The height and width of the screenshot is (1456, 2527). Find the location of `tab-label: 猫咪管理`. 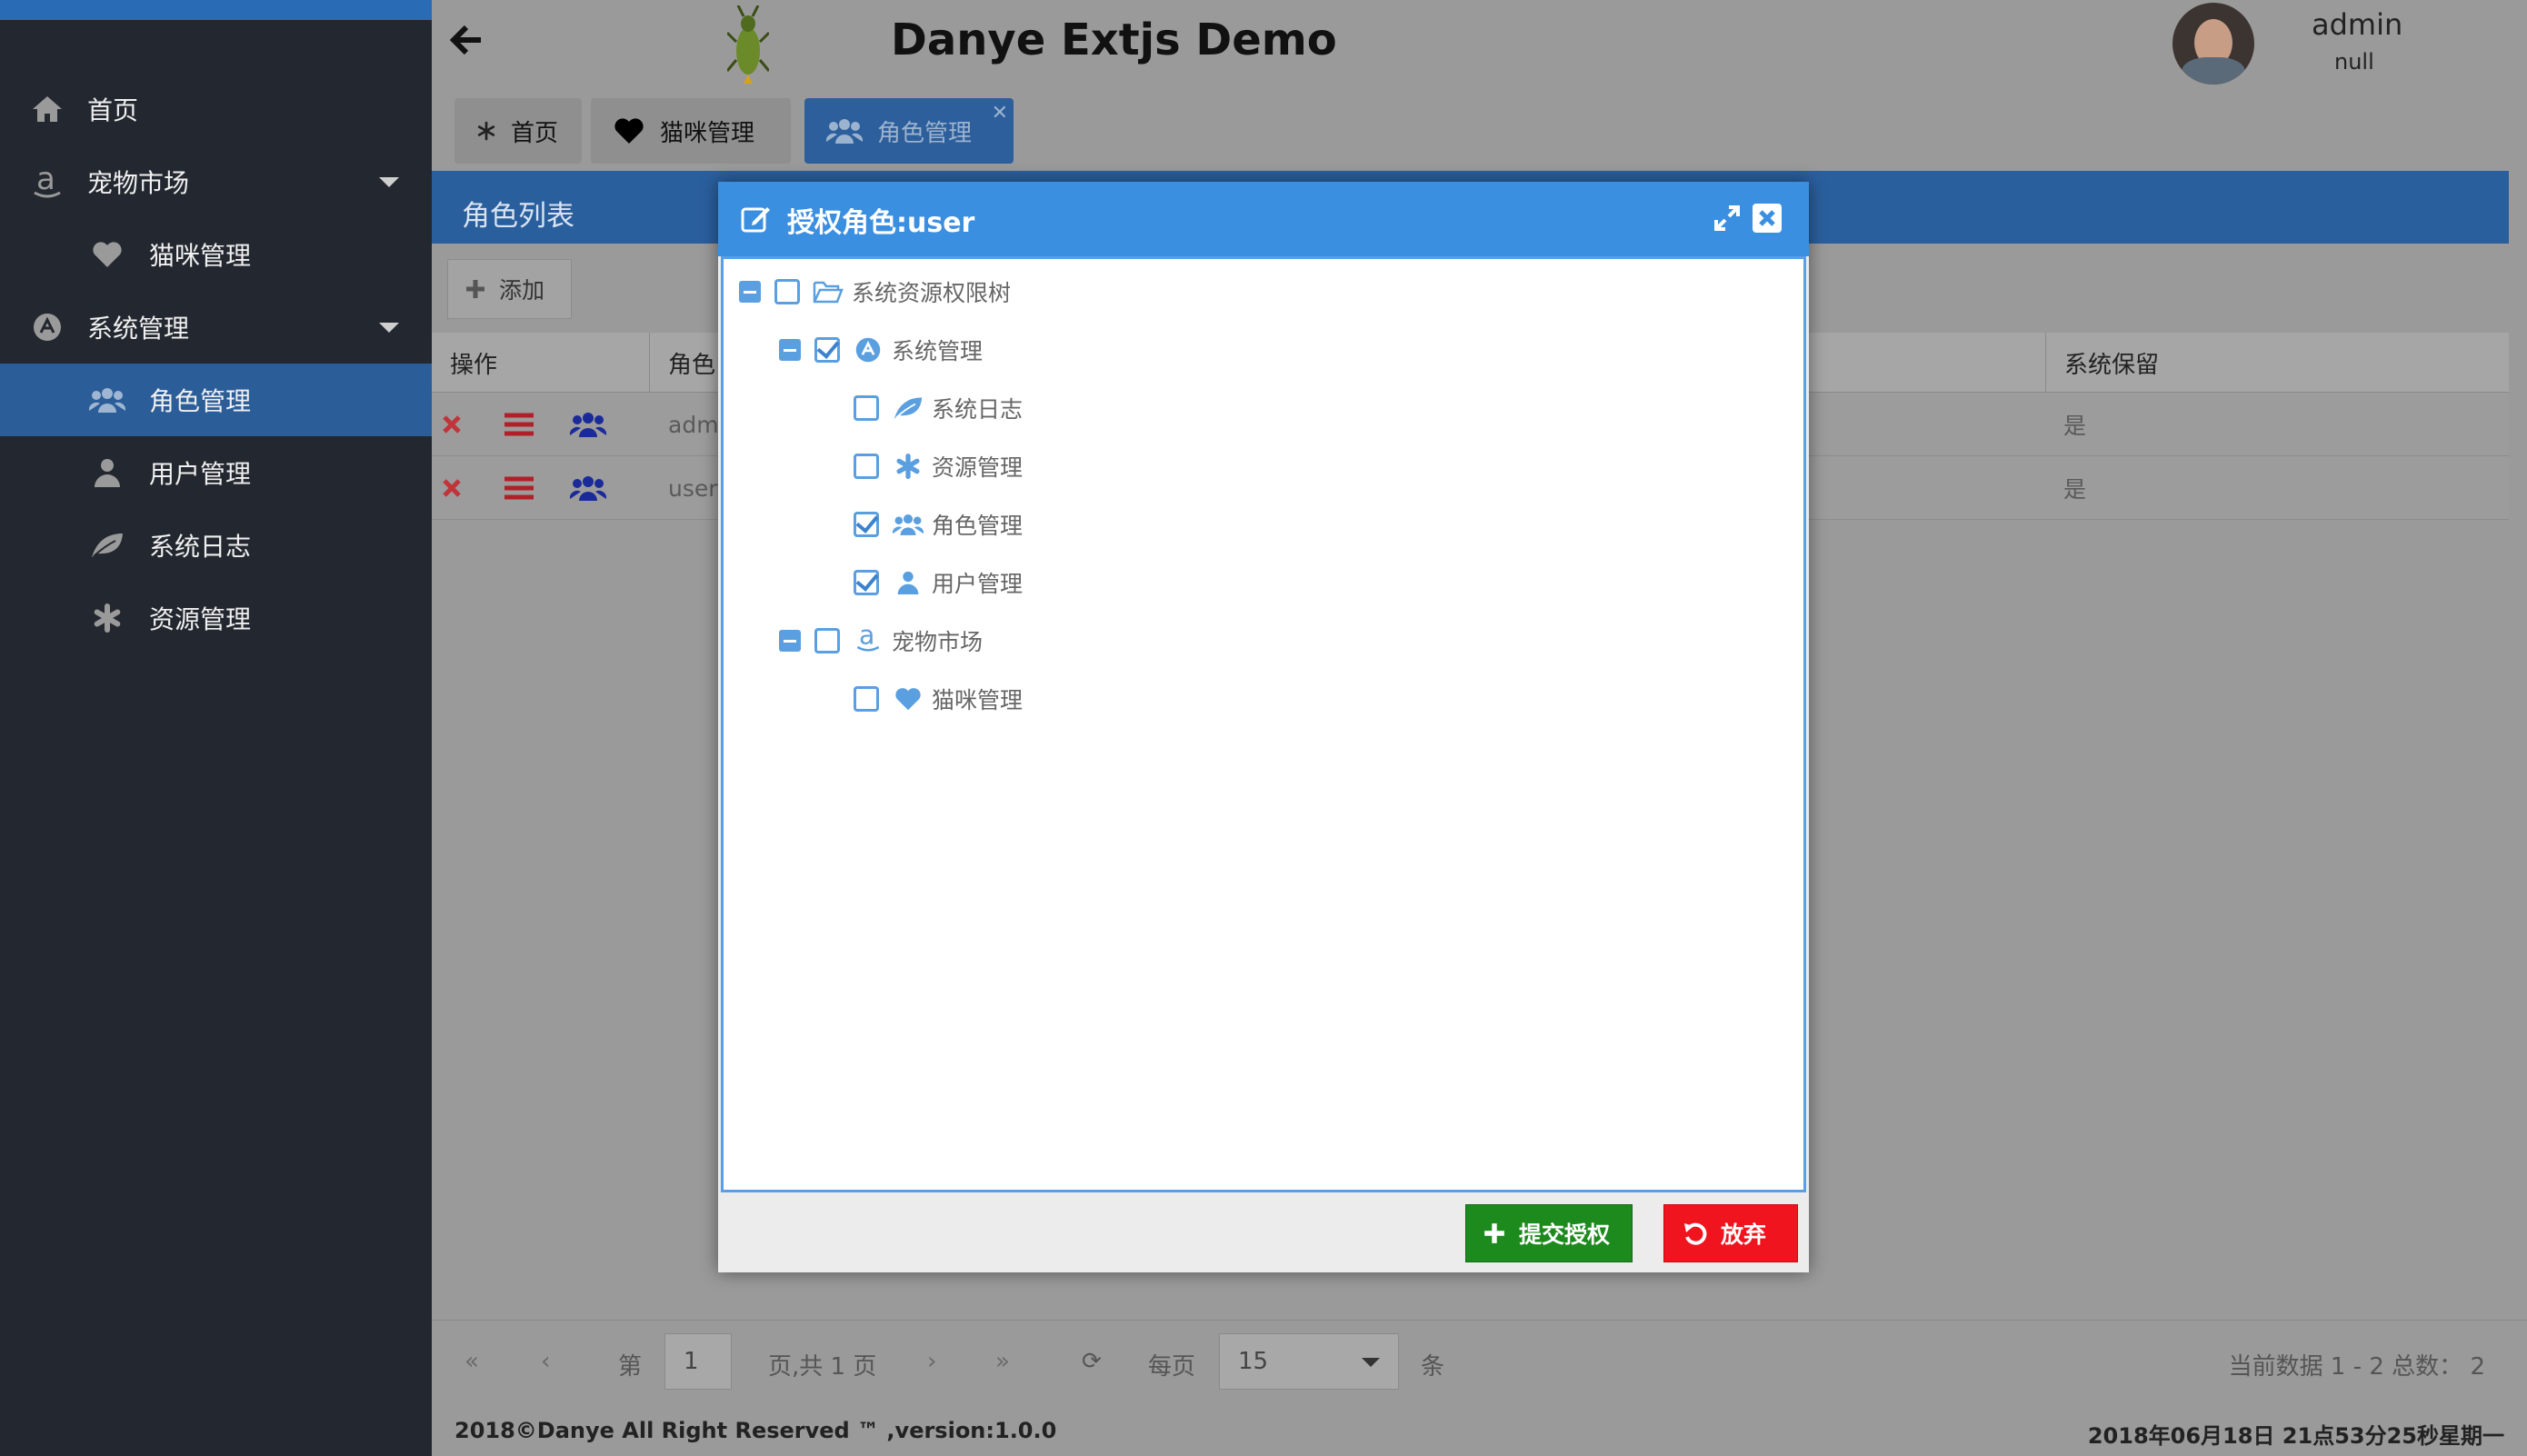

tab-label: 猫咪管理 is located at coordinates (707, 133).